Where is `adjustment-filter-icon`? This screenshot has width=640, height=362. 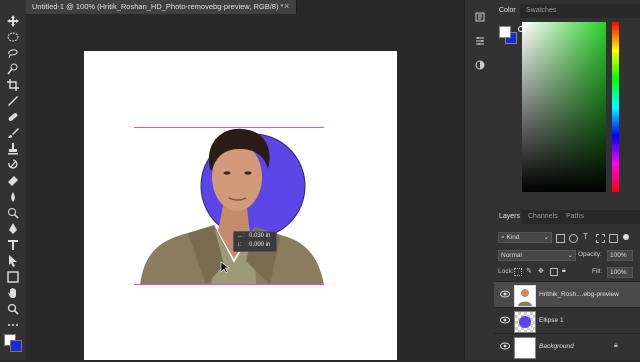 adjustment-filter-icon is located at coordinates (573, 238).